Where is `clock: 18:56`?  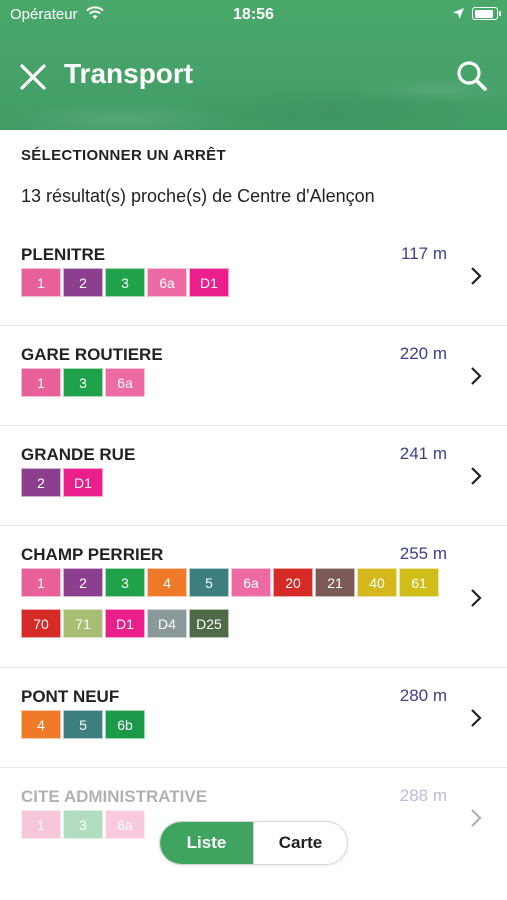 clock: 18:56 is located at coordinates (253, 14).